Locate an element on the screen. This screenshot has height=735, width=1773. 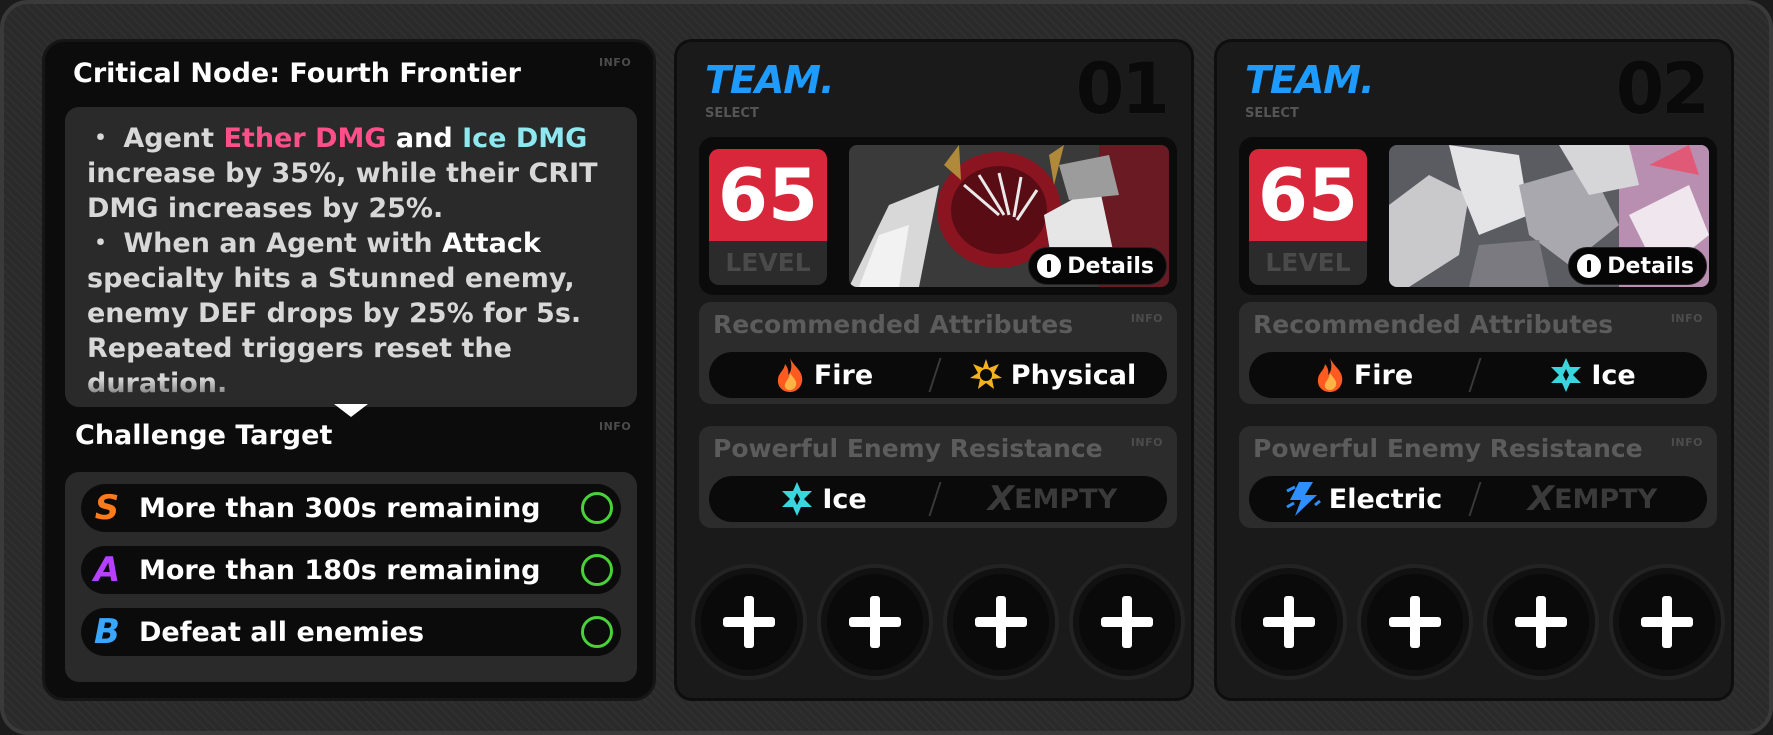
target-row-s: S More than 300s remaining is located at coordinates (351, 508).